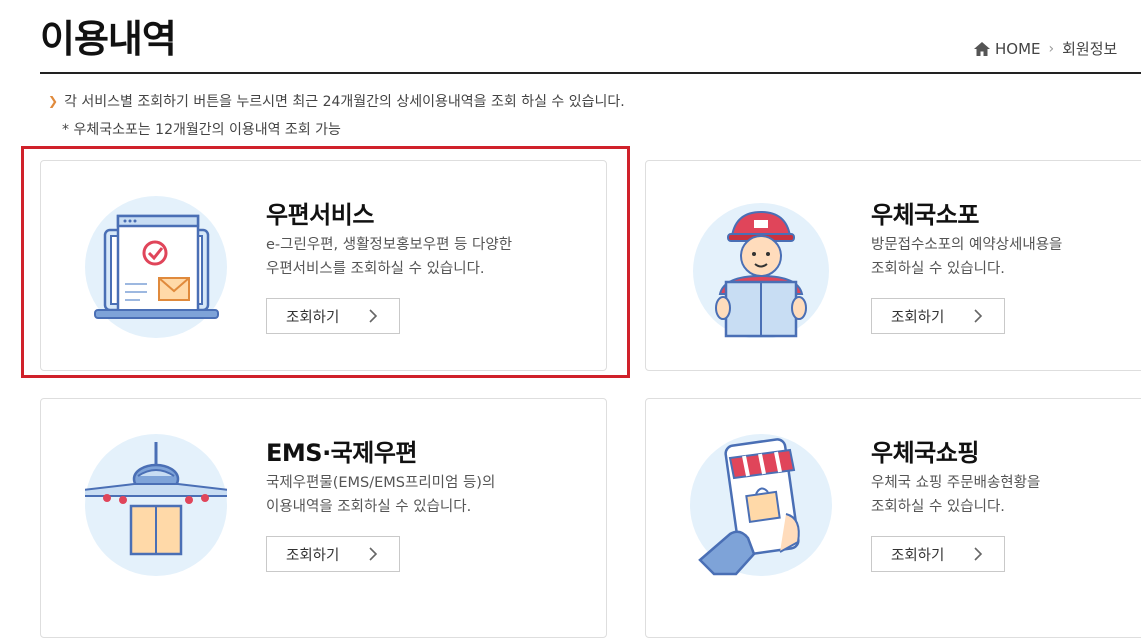 This screenshot has width=1141, height=638. What do you see at coordinates (956, 483) in the screenshot?
I see `card-desc-line1: 우체국 쇼핑 주문배송현황을` at bounding box center [956, 483].